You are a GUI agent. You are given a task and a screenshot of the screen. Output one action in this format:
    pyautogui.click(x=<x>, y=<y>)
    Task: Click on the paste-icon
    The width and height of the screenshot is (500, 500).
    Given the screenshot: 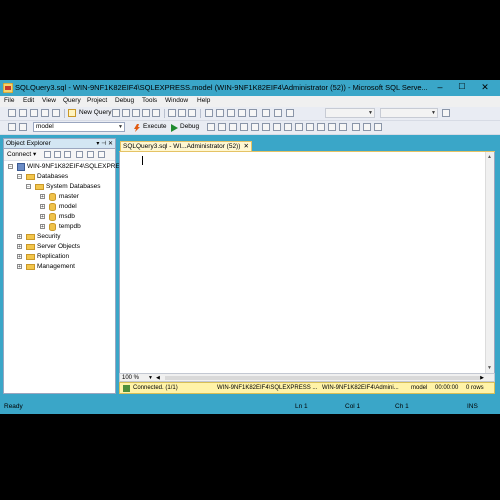 What is the action you would take?
    pyautogui.click(x=192, y=113)
    